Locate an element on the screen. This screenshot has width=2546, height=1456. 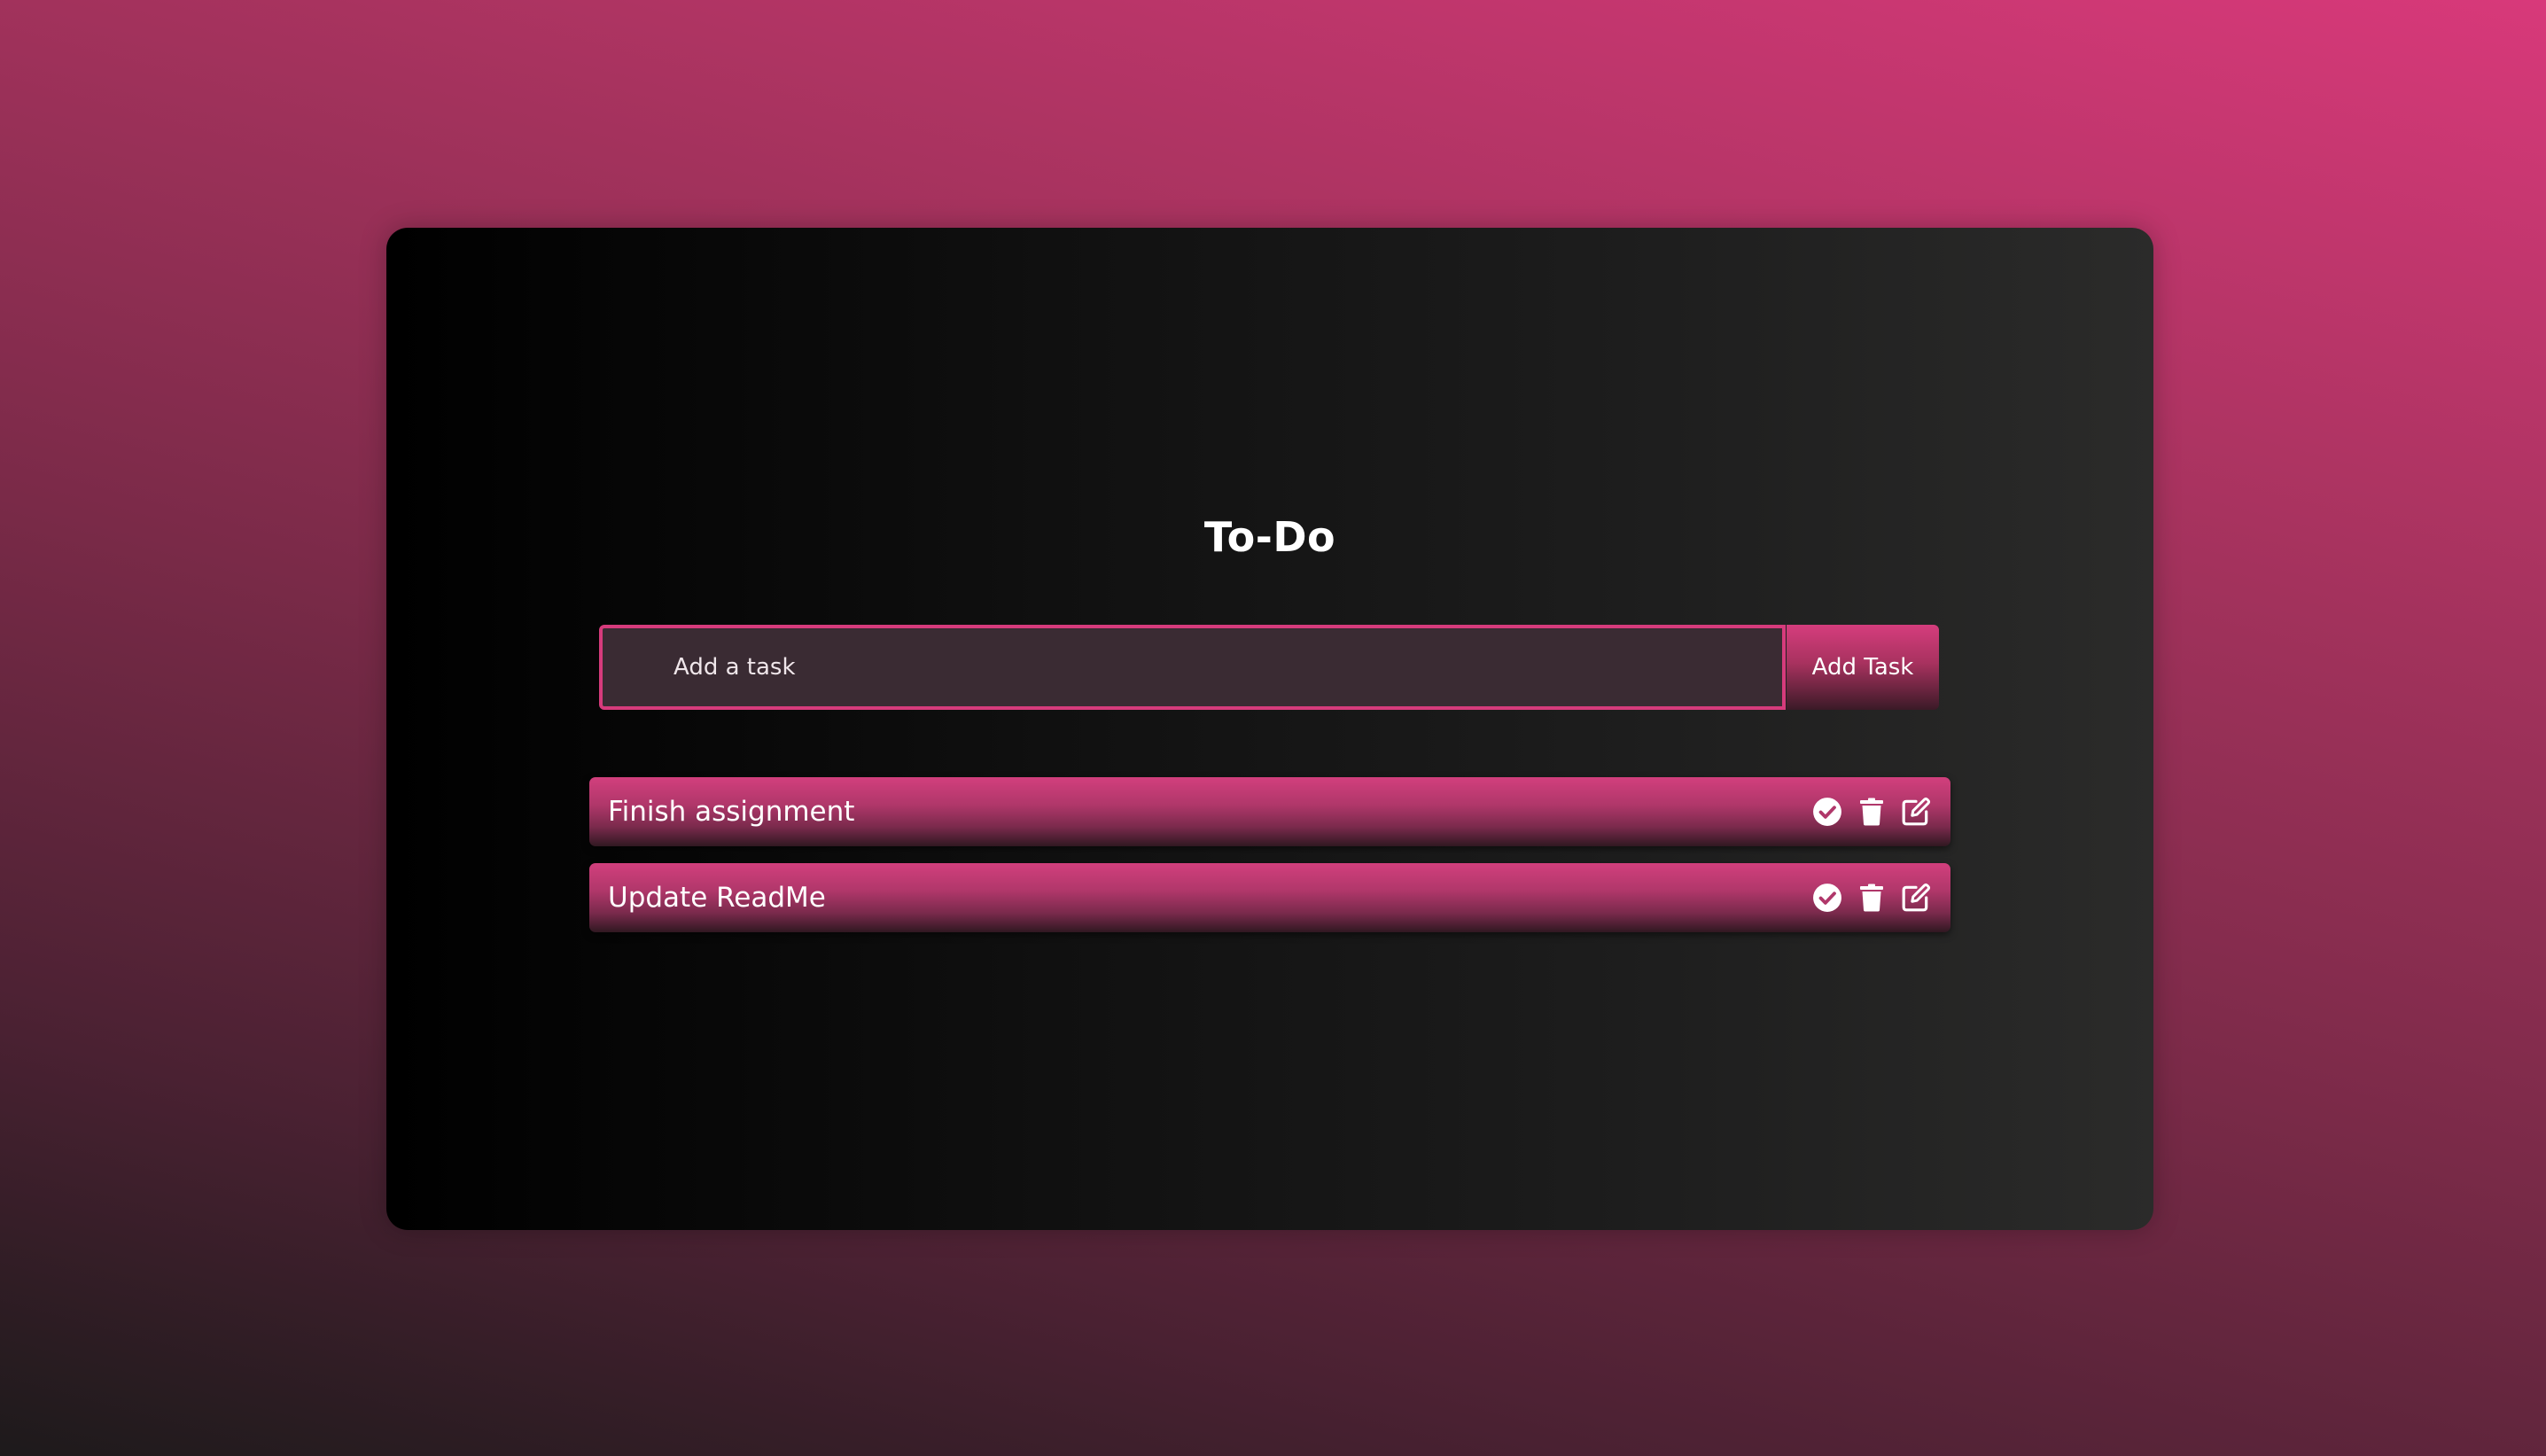
page-title: To-Do is located at coordinates (1270, 537).